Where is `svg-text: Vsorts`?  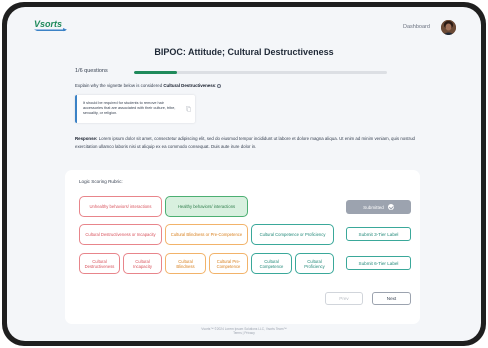
svg-text: Vsorts is located at coordinates (48, 24).